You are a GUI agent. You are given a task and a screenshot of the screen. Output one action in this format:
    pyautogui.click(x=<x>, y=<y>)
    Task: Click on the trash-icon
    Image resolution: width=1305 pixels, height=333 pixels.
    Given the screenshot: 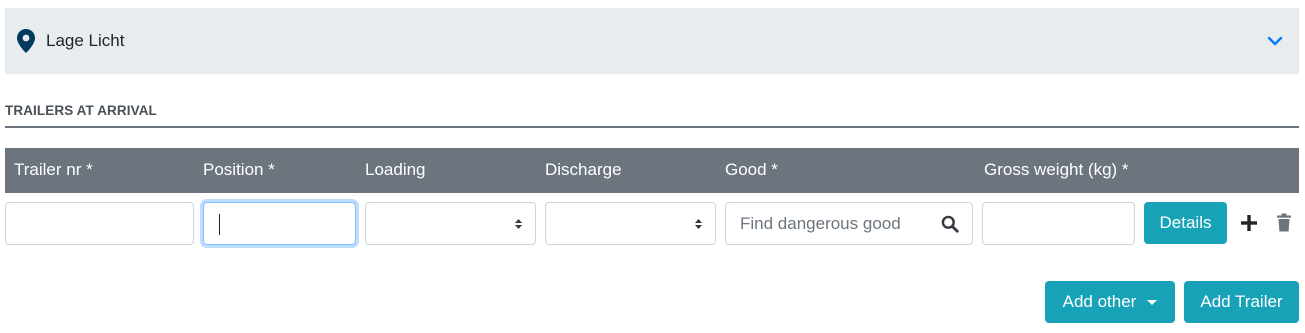 What is the action you would take?
    pyautogui.click(x=1284, y=222)
    